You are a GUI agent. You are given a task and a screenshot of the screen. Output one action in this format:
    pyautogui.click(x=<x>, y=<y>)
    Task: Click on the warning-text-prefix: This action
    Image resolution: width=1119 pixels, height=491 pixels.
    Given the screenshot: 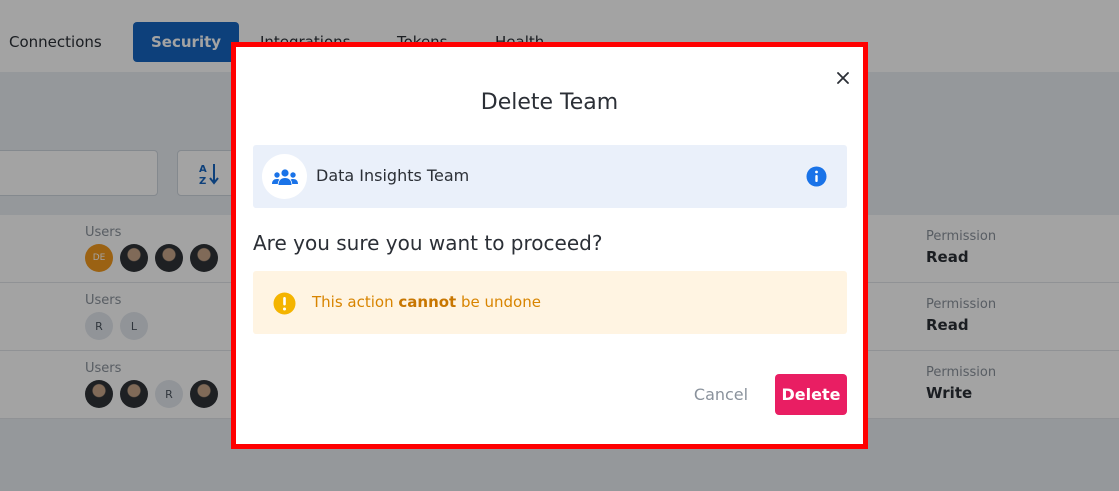 What is the action you would take?
    pyautogui.click(x=355, y=302)
    